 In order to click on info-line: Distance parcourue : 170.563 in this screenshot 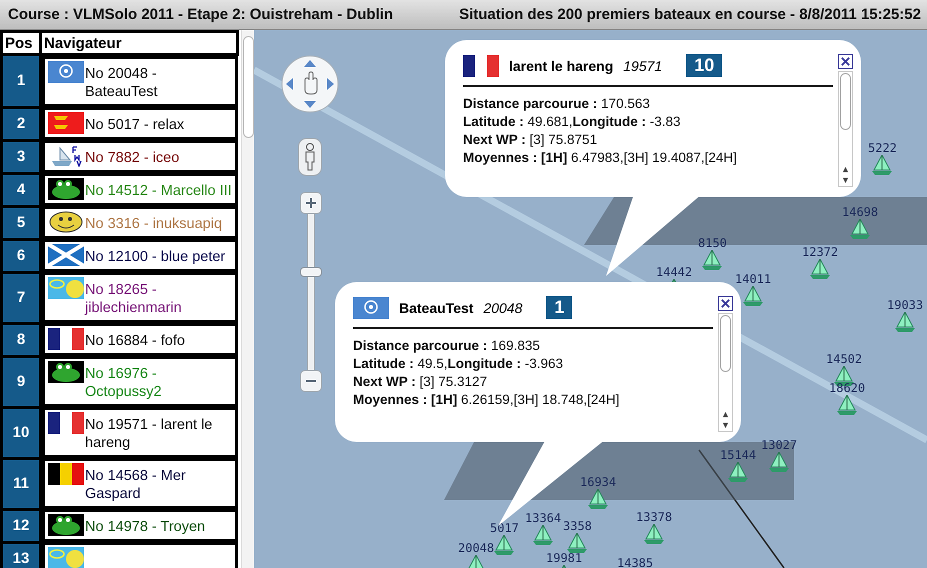, I will do `click(557, 104)`.